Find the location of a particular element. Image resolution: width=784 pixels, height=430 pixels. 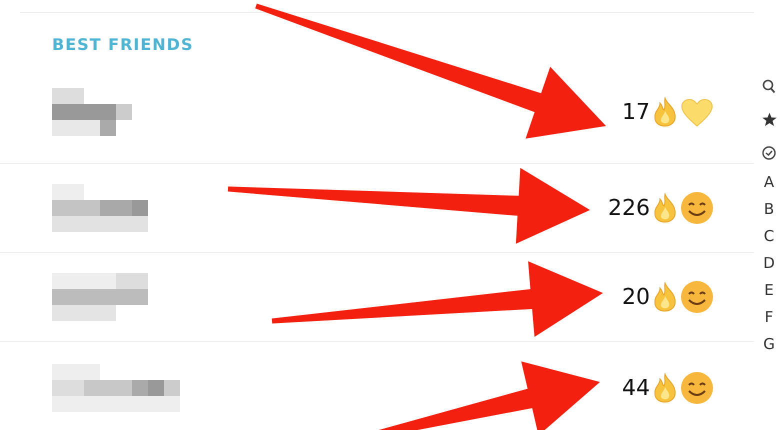

index-letter: E is located at coordinates (769, 290).